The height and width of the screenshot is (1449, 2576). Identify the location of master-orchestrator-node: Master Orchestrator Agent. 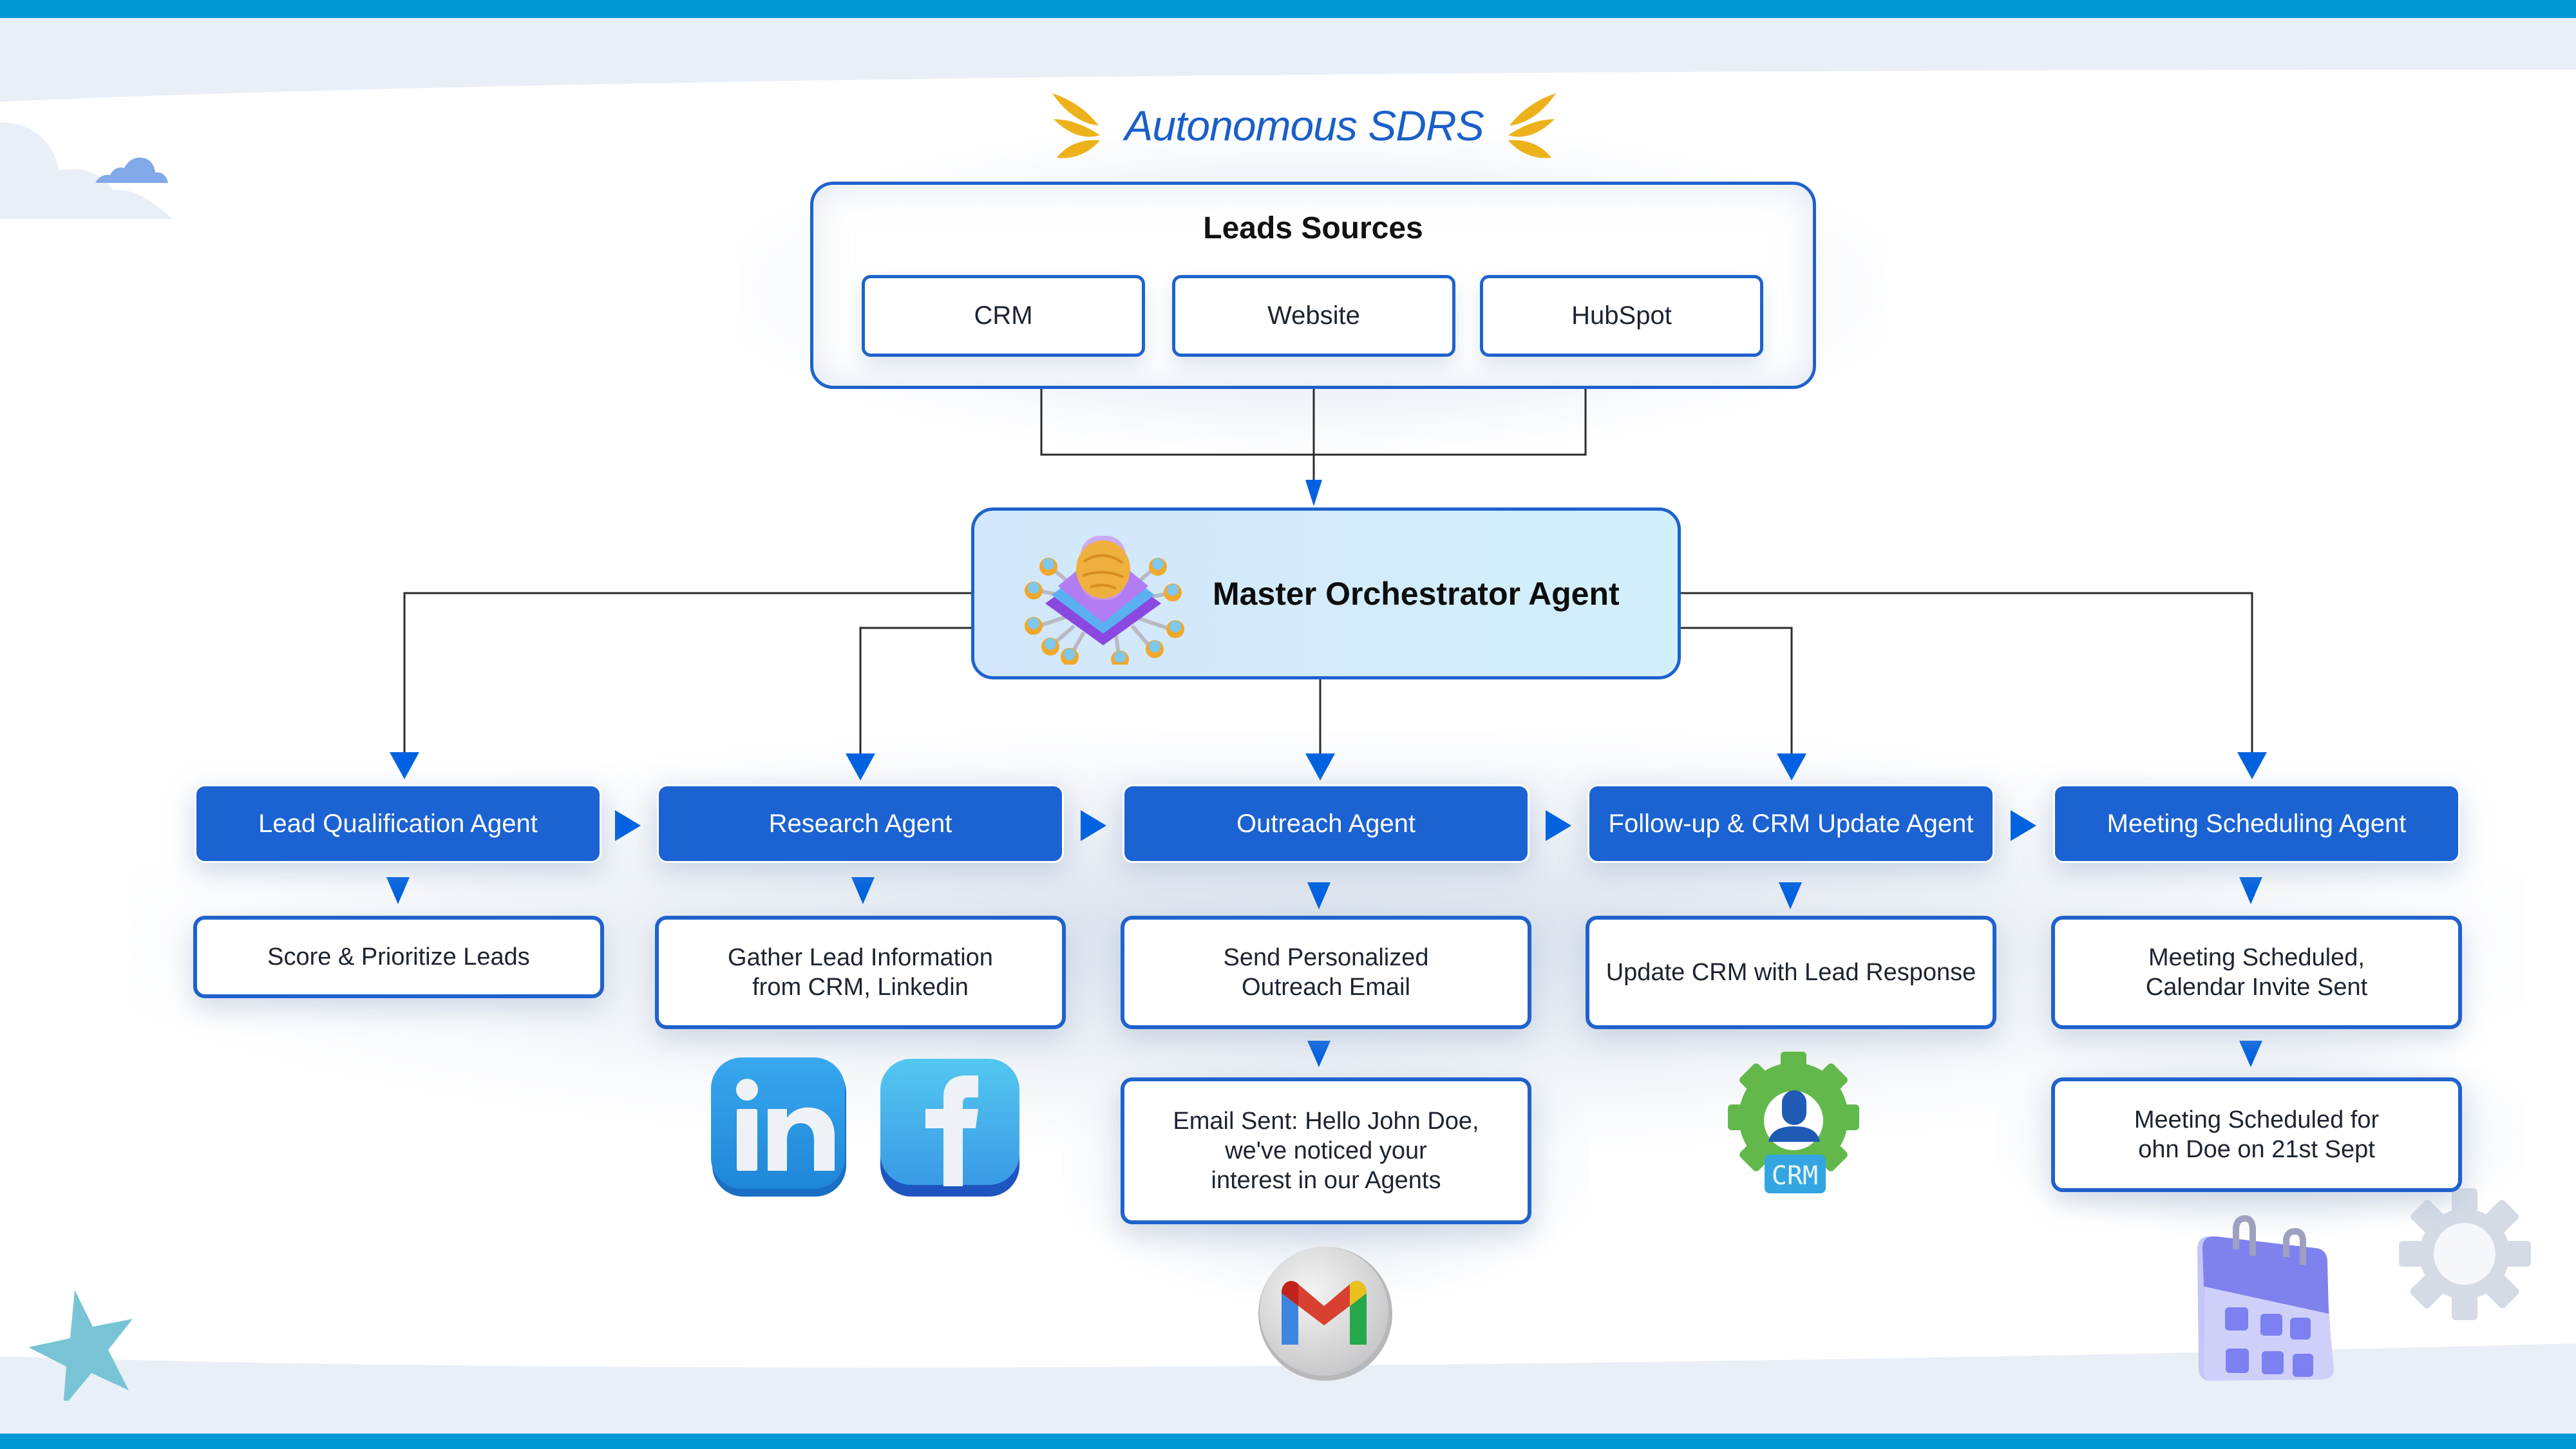
(1326, 593).